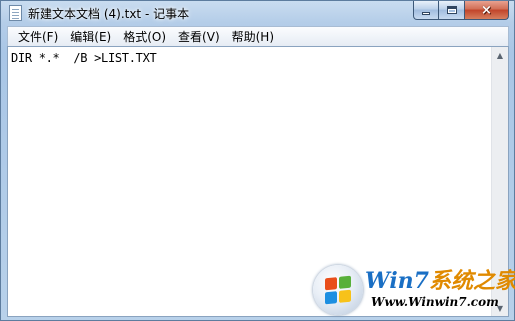 The width and height of the screenshot is (515, 321). I want to click on menu-file: 文件(F), so click(38, 37).